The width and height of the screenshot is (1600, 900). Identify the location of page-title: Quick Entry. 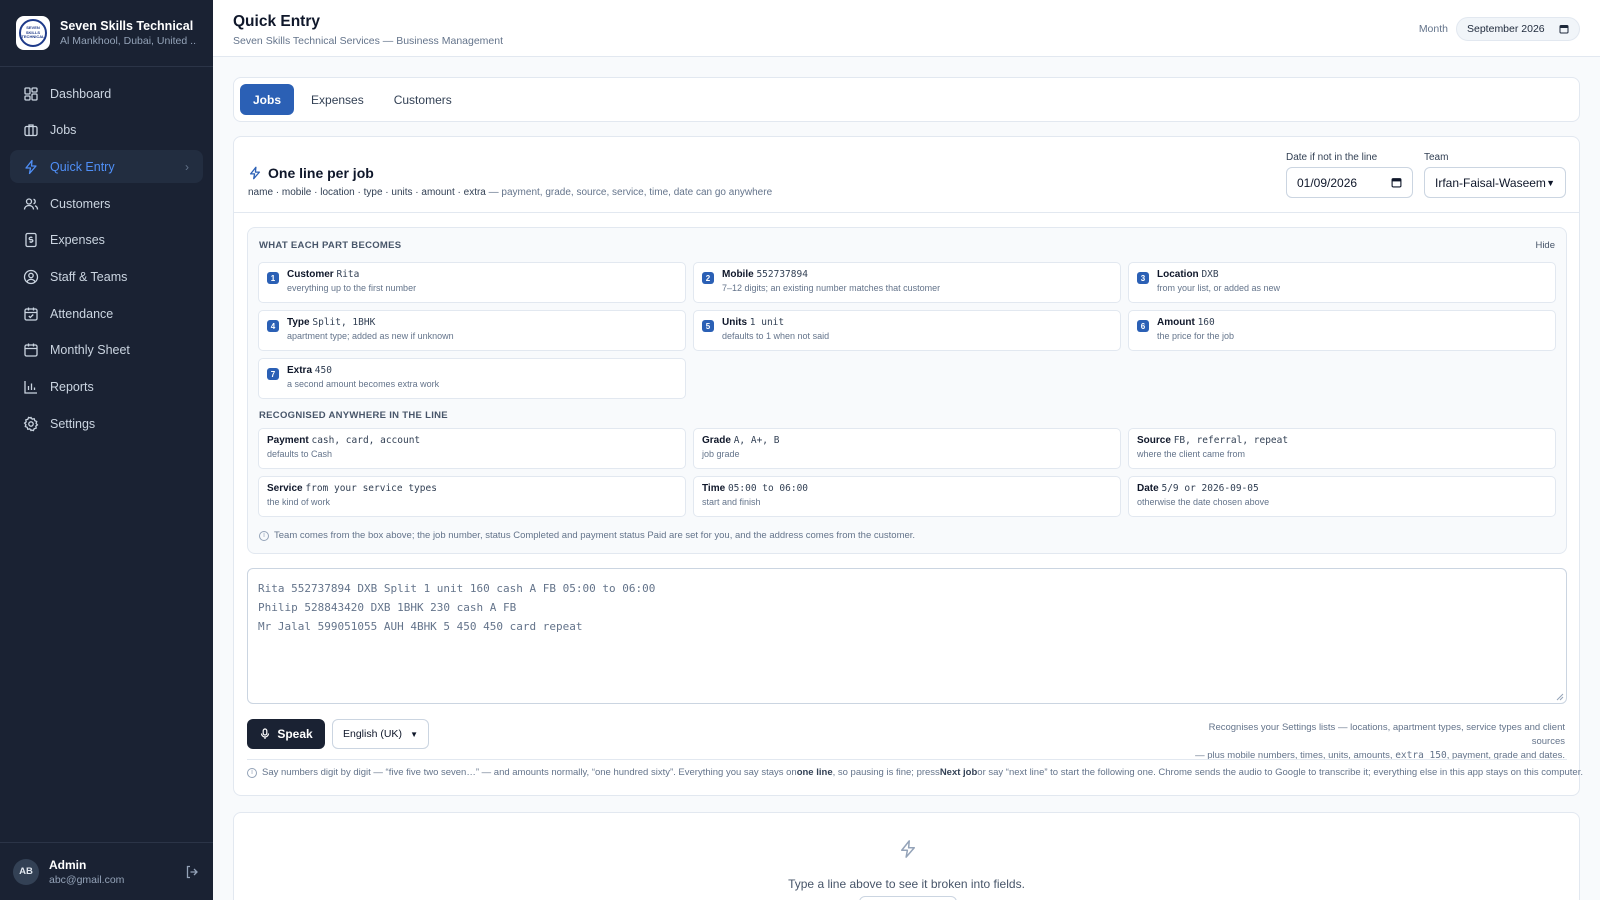
(276, 21).